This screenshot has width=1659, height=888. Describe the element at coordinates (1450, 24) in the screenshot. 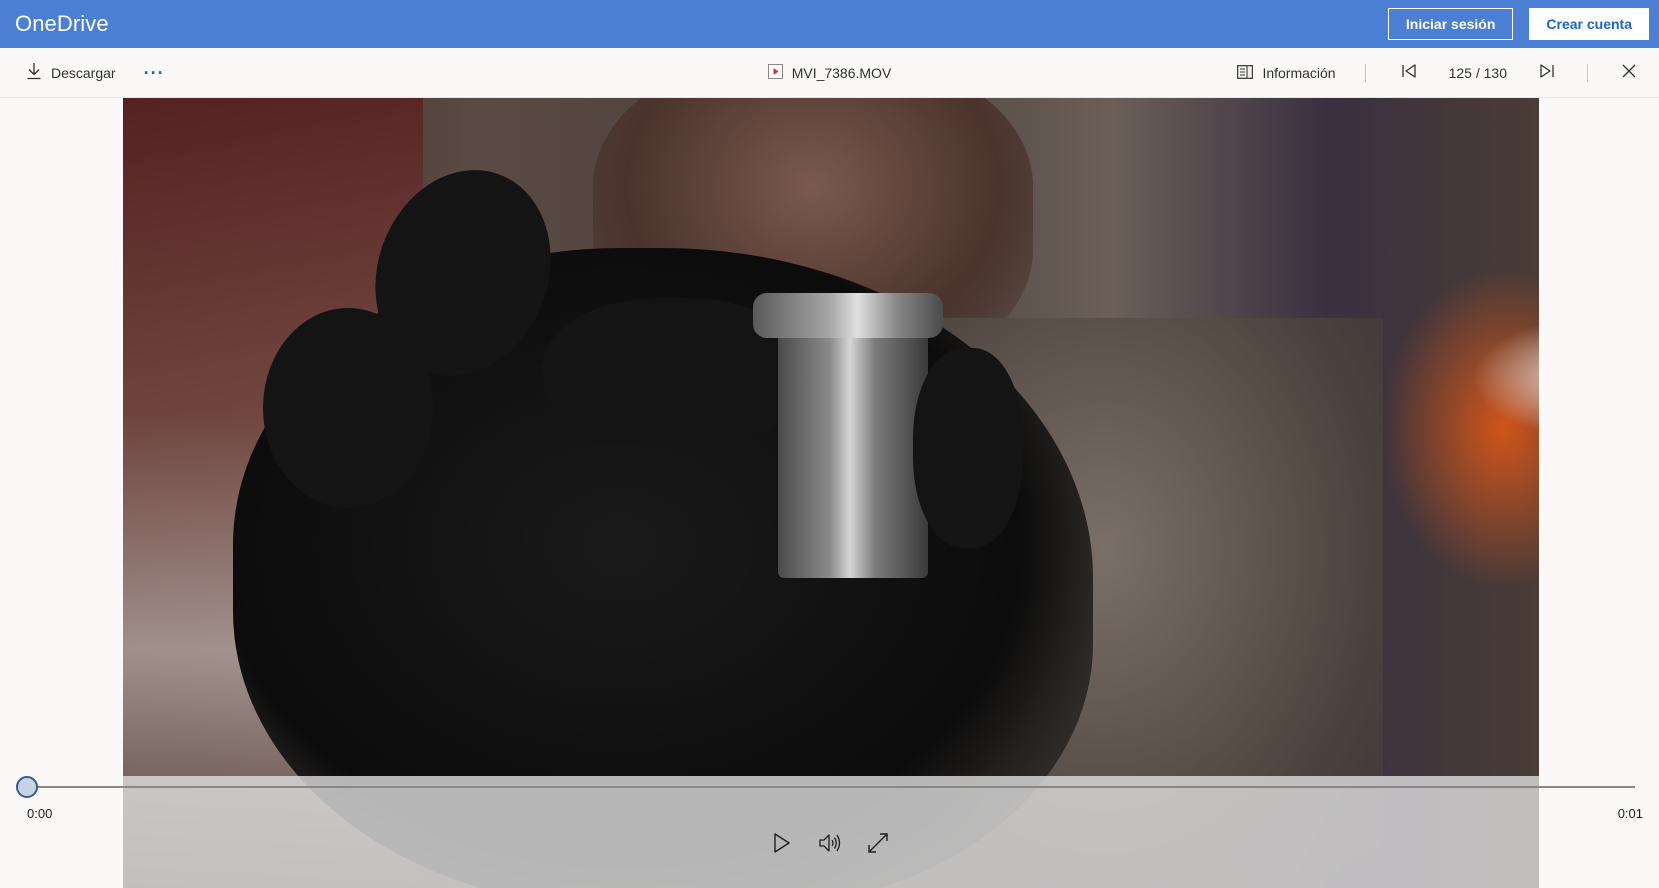

I see `signin-button: Iniciar sesión` at that location.